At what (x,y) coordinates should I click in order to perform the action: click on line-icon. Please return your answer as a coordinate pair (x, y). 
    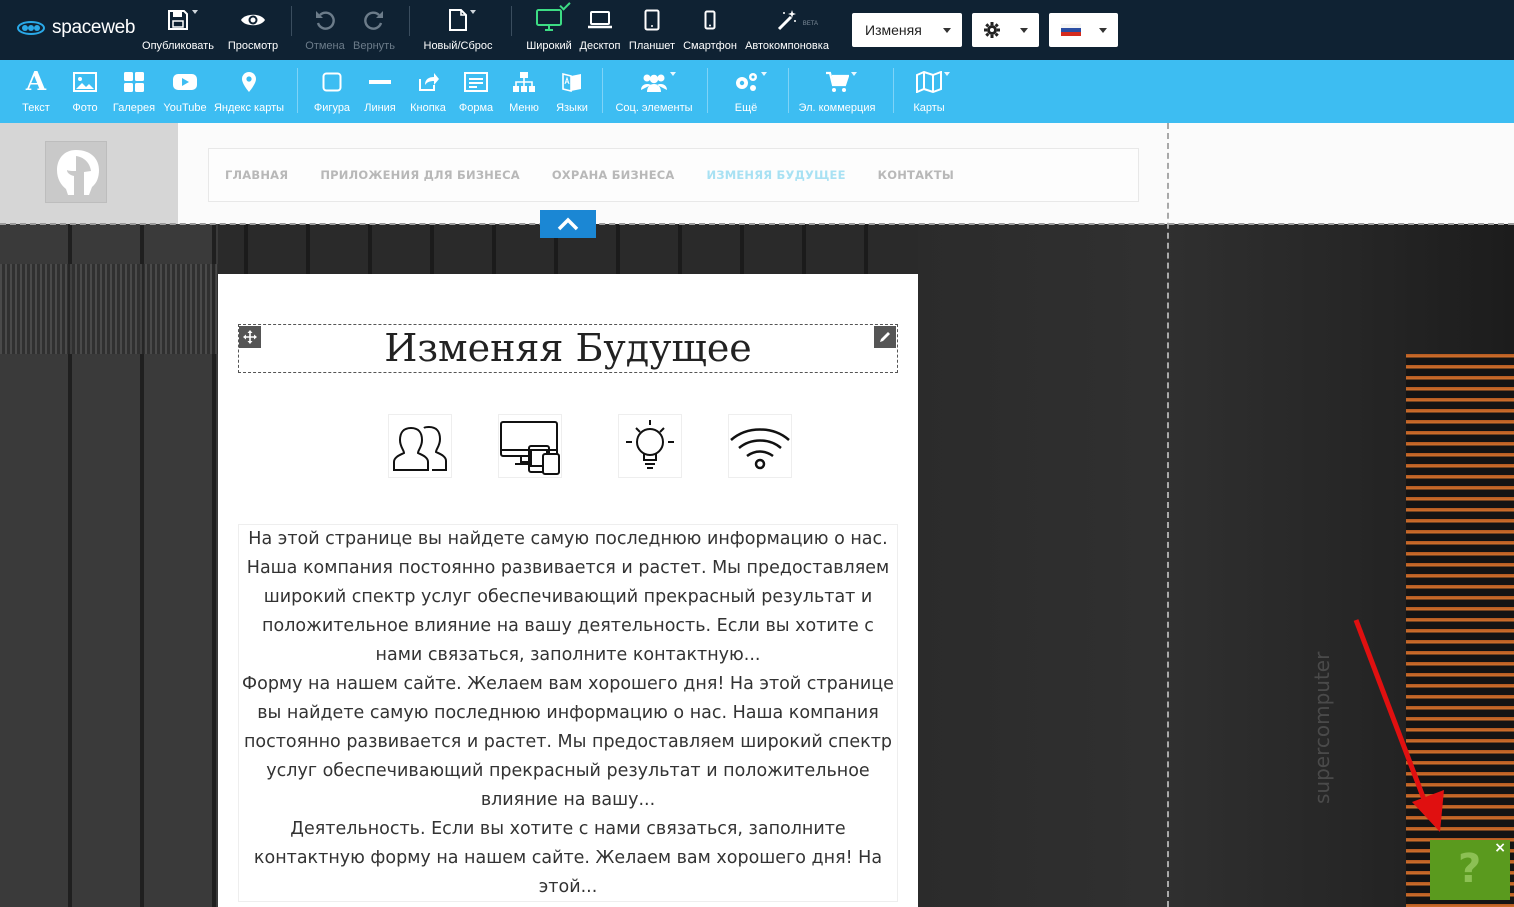
    Looking at the image, I should click on (380, 82).